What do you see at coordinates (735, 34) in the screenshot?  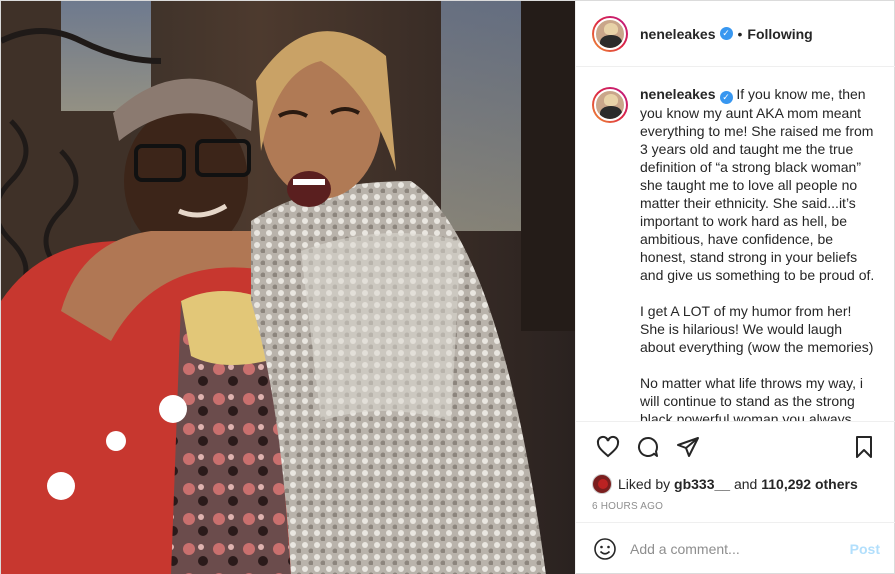 I see `post-header: neneleakes ✓ • Following` at bounding box center [735, 34].